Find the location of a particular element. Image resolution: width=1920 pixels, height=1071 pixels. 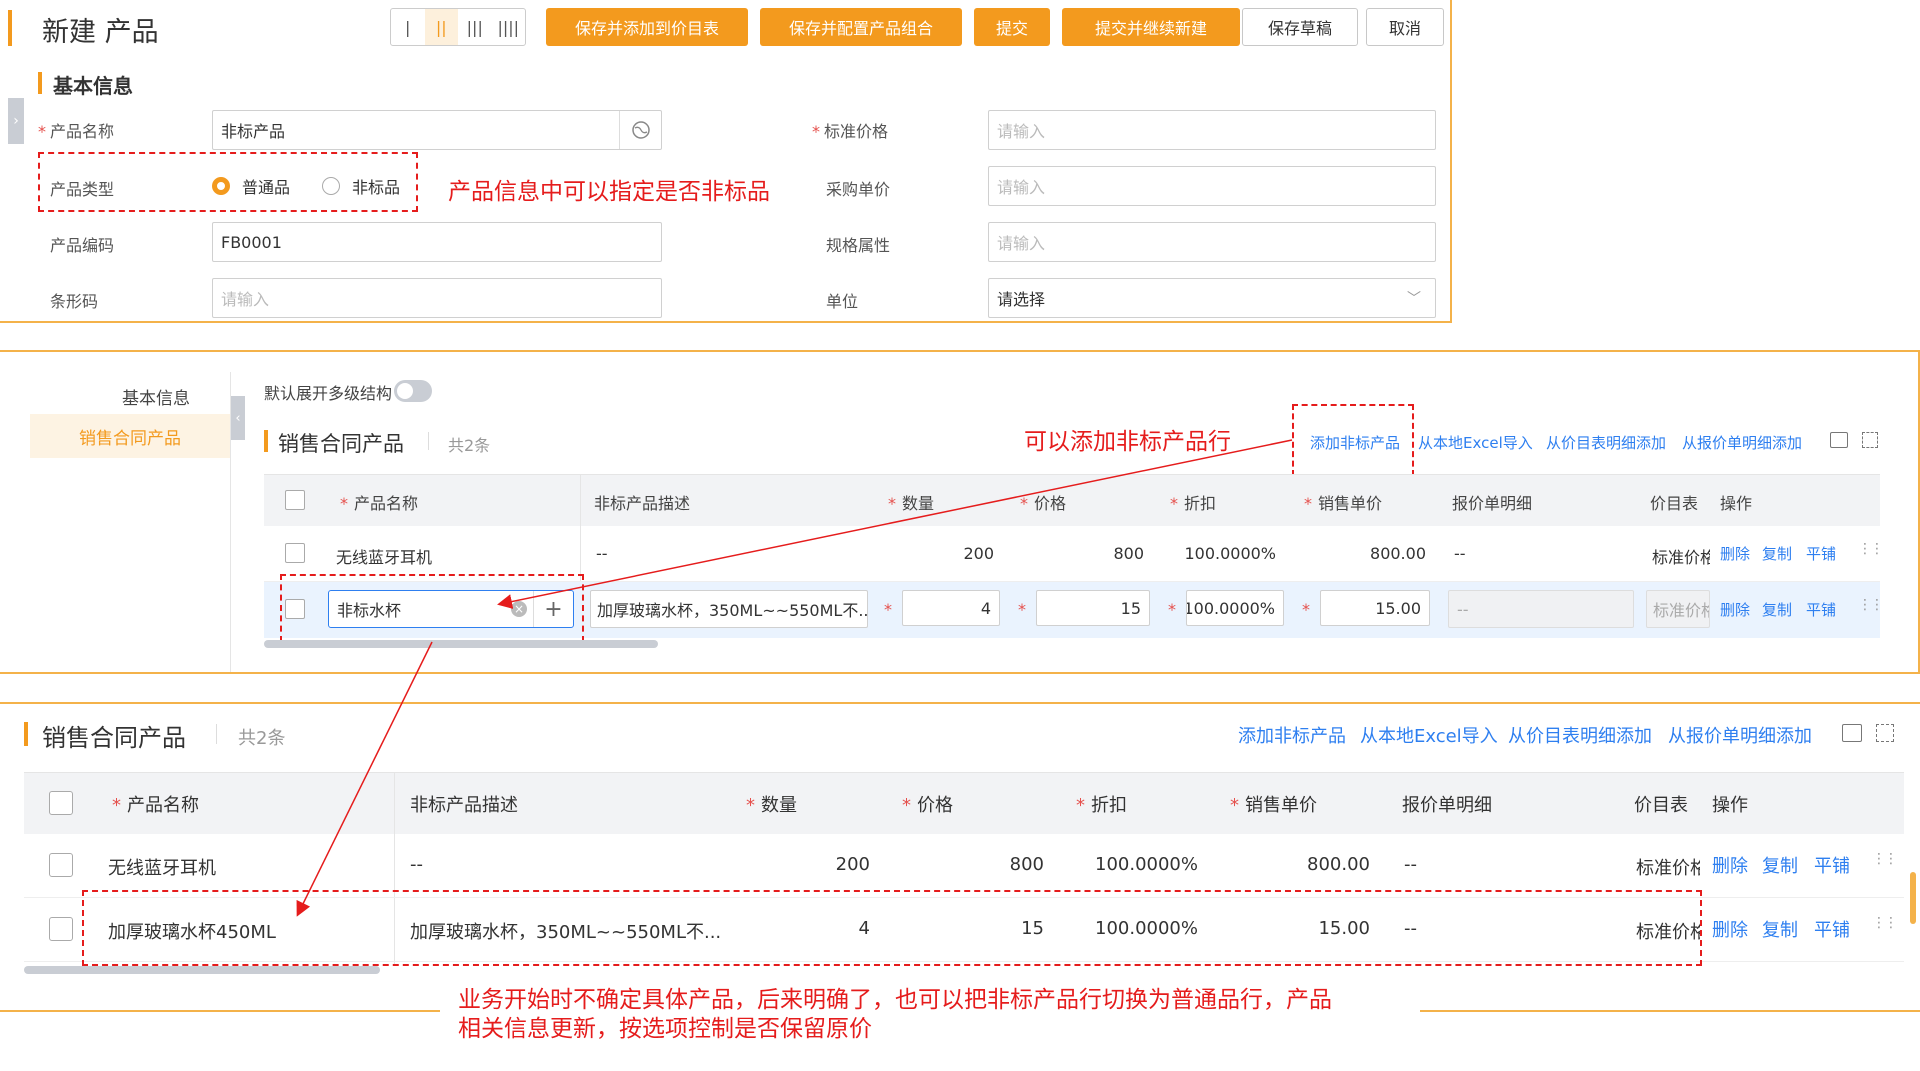

product-type-annotation: 产品信息中可以指定是否非标品 is located at coordinates (609, 192).